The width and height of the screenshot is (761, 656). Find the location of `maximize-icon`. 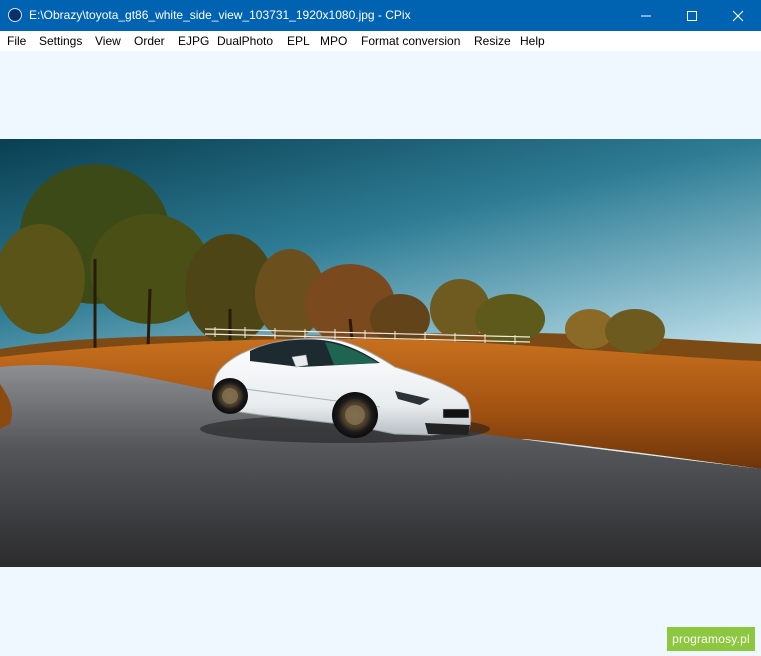

maximize-icon is located at coordinates (692, 15).